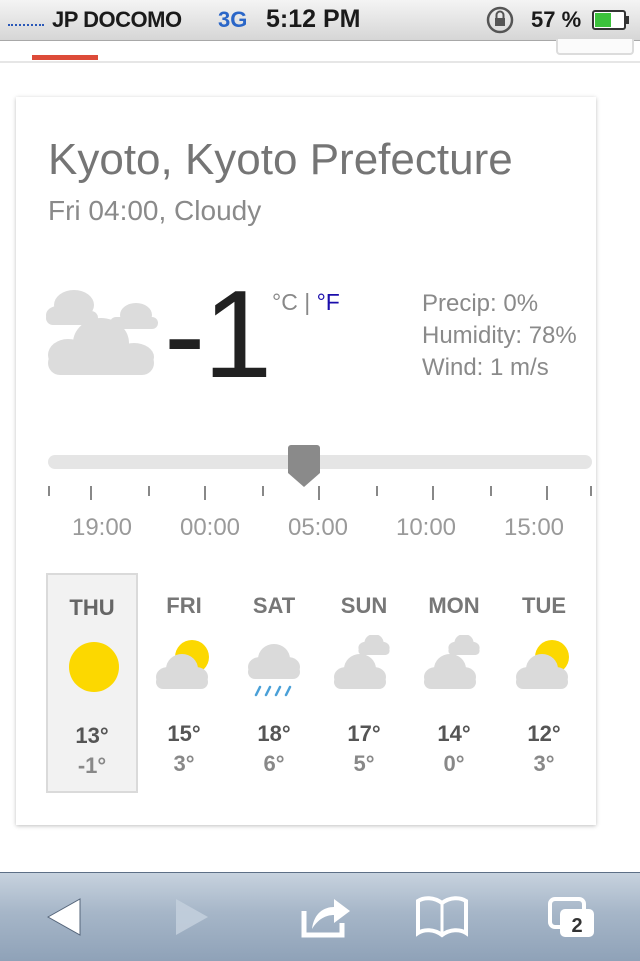  I want to click on forecast-high-temp: 14°, so click(454, 733).